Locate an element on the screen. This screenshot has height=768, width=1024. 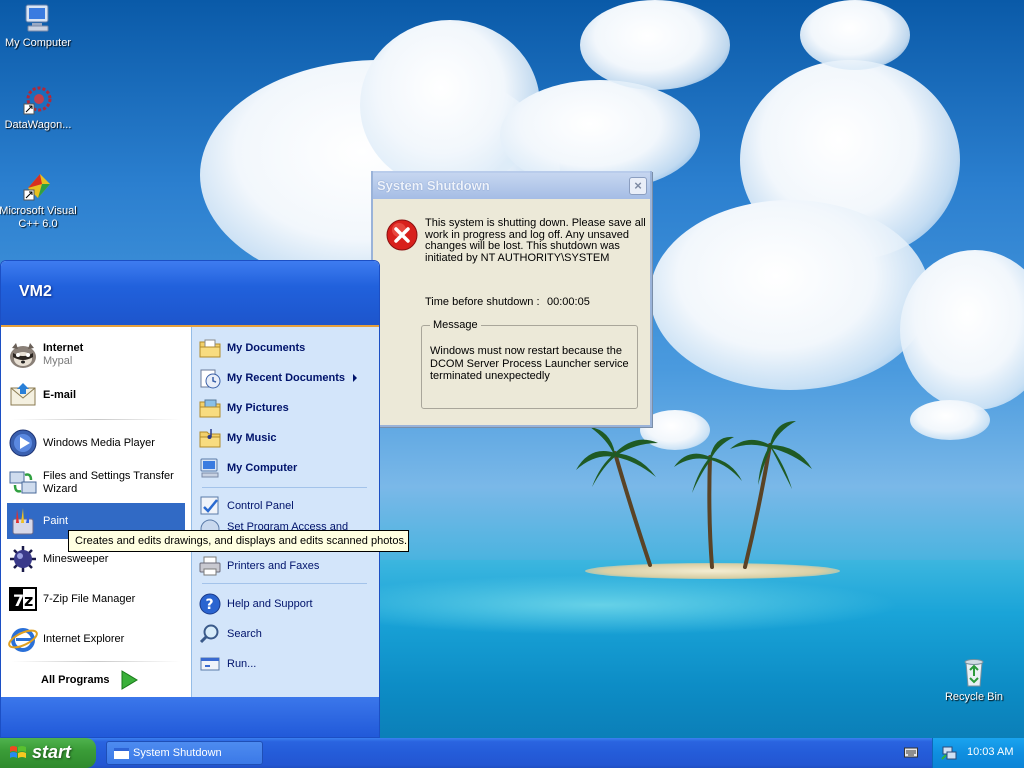
svg-text: 7 is located at coordinates (18, 600).